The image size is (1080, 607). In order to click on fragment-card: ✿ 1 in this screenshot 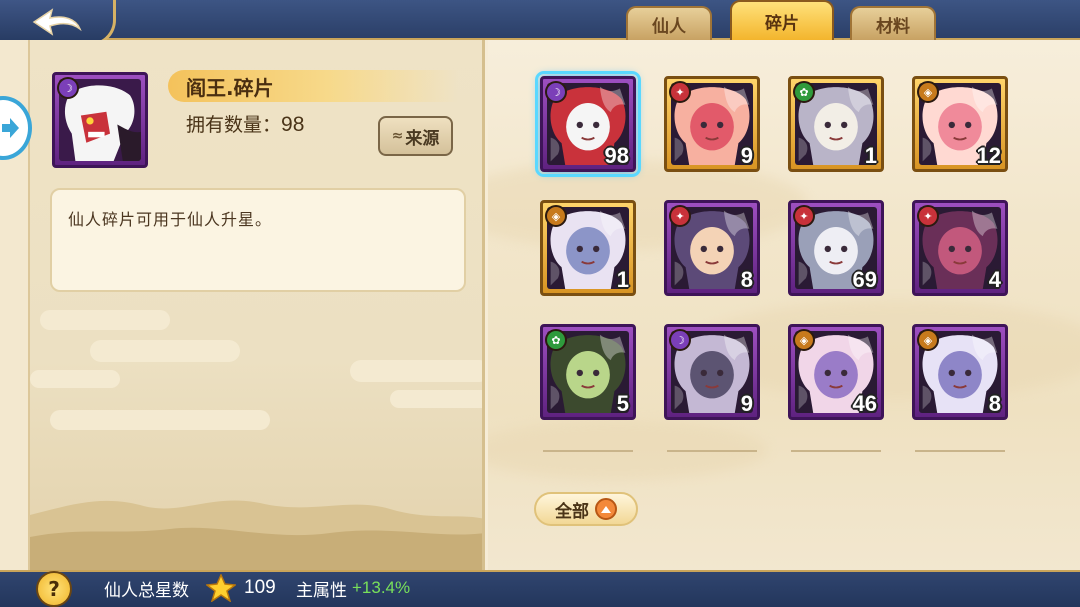, I will do `click(836, 124)`.